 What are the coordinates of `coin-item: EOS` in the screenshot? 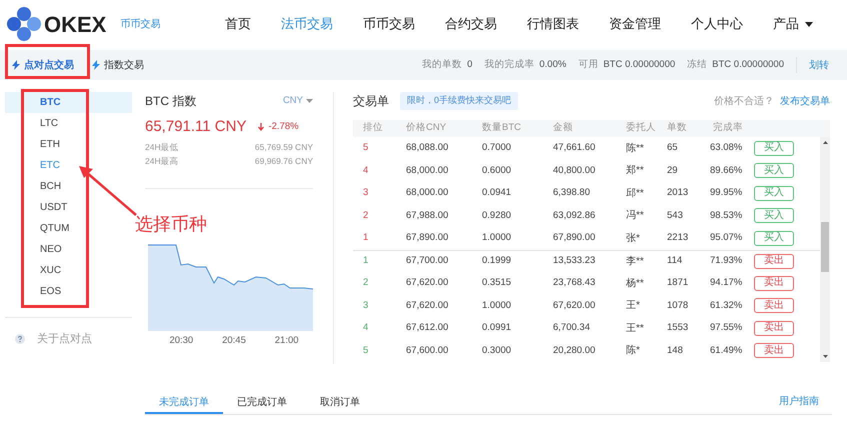 It's located at (68, 291).